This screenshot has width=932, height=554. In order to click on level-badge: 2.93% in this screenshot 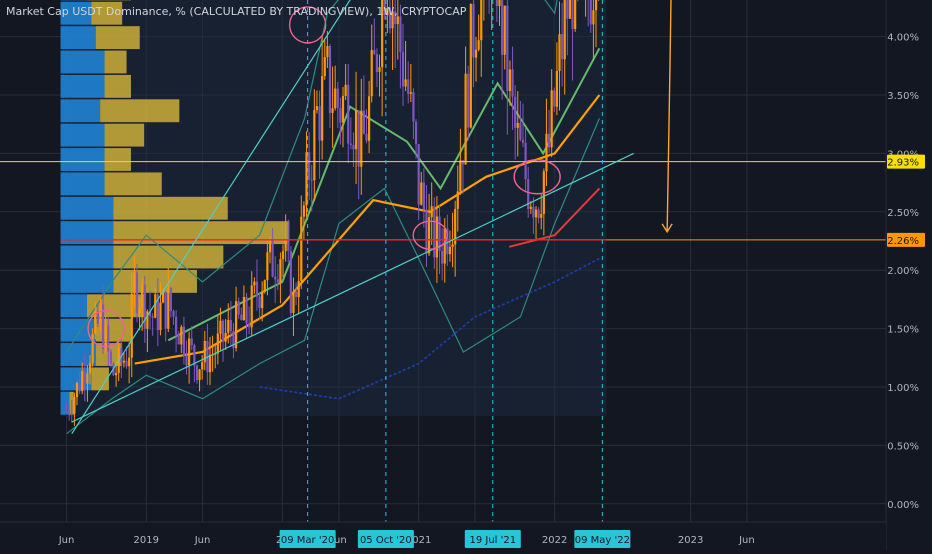, I will do `click(906, 162)`.